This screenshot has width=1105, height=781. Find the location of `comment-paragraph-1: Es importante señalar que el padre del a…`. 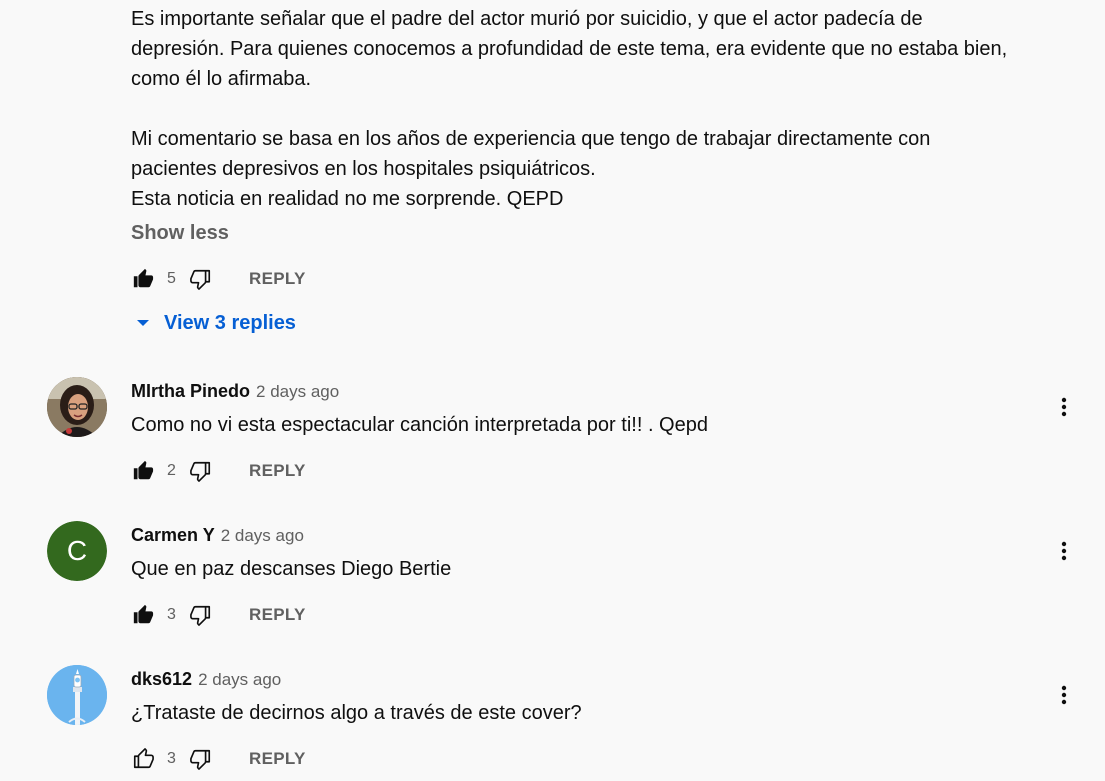

comment-paragraph-1: Es importante señalar que el padre del a… is located at coordinates (569, 49).